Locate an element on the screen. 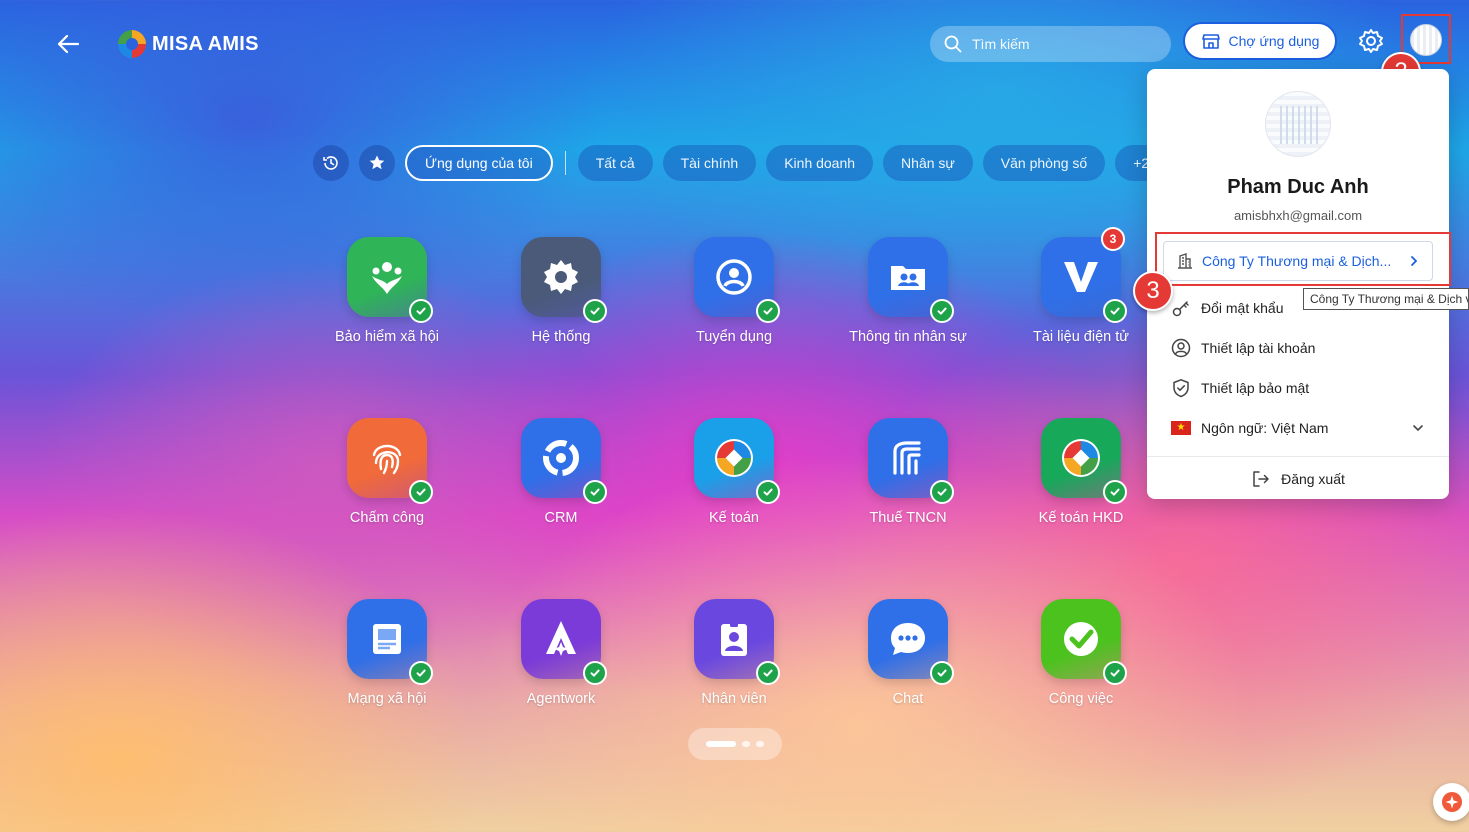  logout-button: Đăng xuất is located at coordinates (1298, 479).